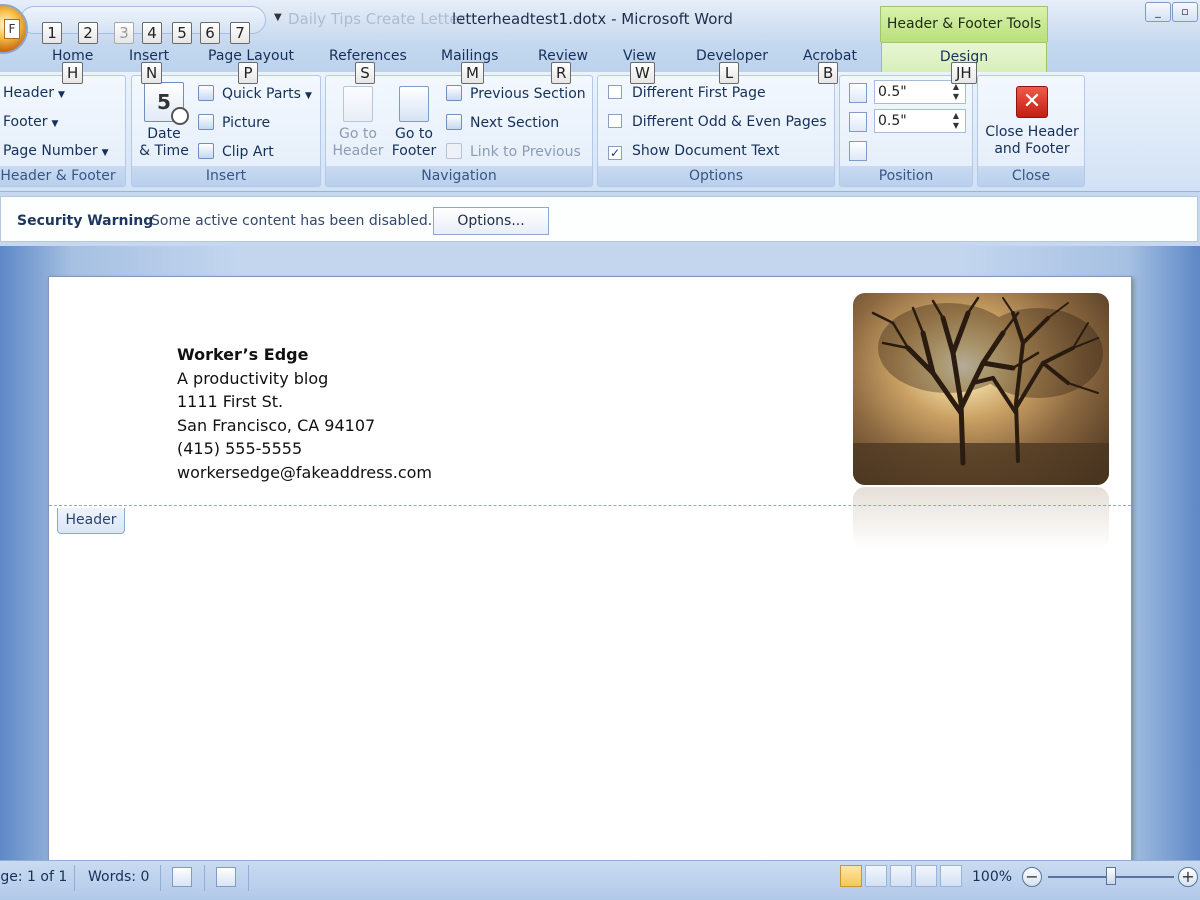 The width and height of the screenshot is (1200, 900). Describe the element at coordinates (920, 121) in the screenshot. I see `footer-from-bottom-input: 0.5" ▲ ▼` at that location.